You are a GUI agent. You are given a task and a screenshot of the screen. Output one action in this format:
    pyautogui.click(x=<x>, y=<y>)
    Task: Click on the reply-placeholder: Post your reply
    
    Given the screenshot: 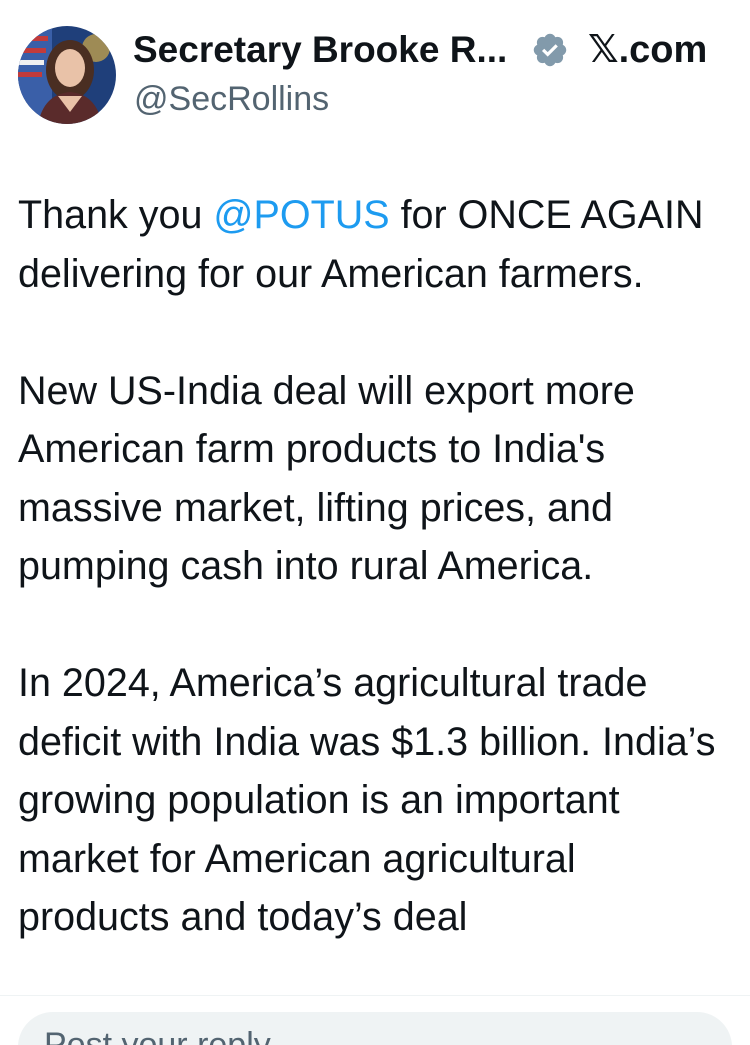 What is the action you would take?
    pyautogui.click(x=157, y=1035)
    